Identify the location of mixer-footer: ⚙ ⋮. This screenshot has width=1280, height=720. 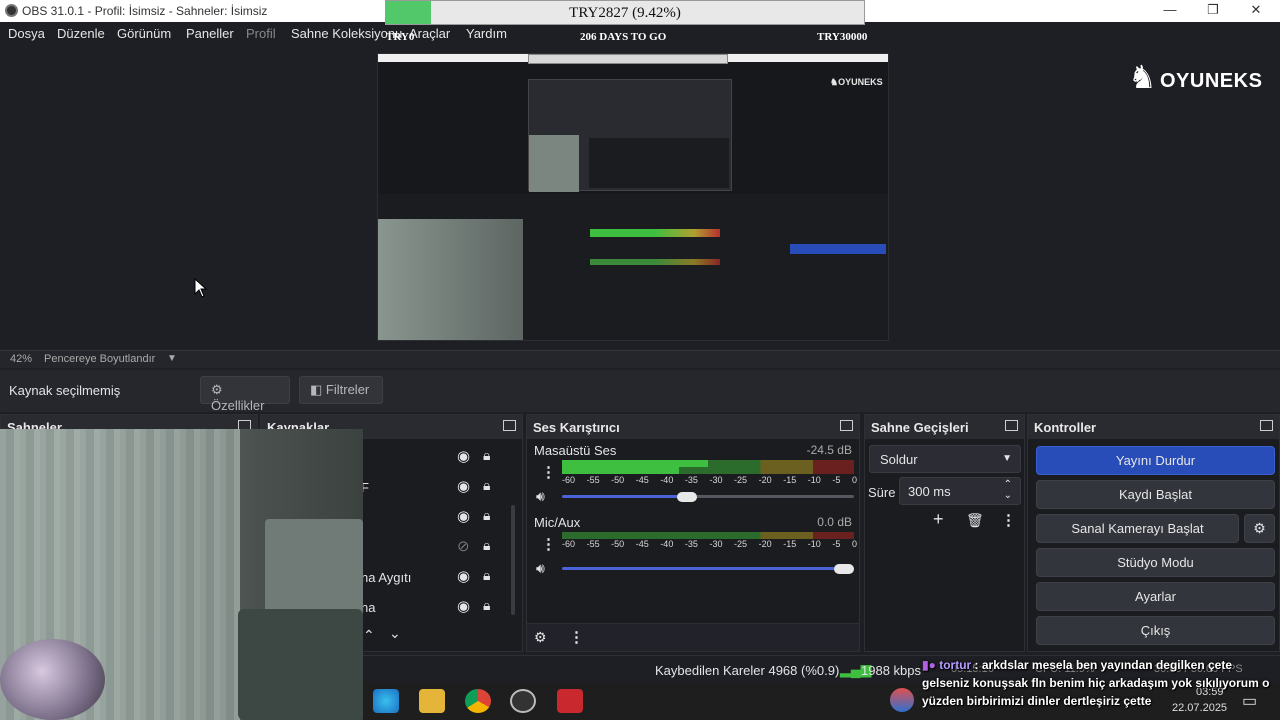
(693, 637).